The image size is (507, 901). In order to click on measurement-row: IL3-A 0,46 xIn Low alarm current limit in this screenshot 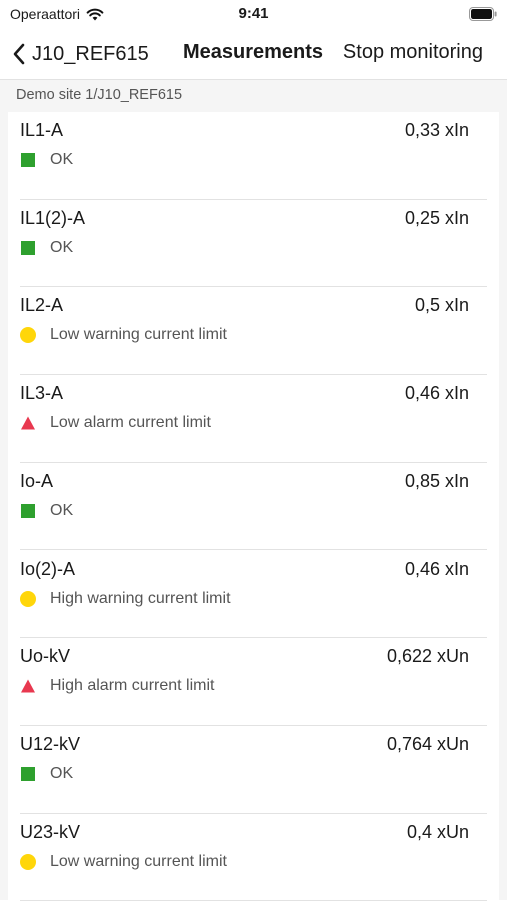, I will do `click(253, 419)`.